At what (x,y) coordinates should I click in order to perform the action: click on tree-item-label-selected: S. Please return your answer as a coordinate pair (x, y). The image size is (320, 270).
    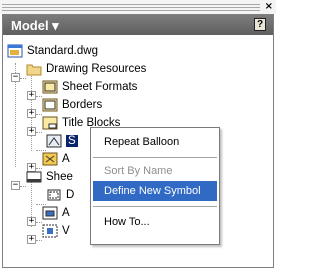
    Looking at the image, I should click on (72, 141).